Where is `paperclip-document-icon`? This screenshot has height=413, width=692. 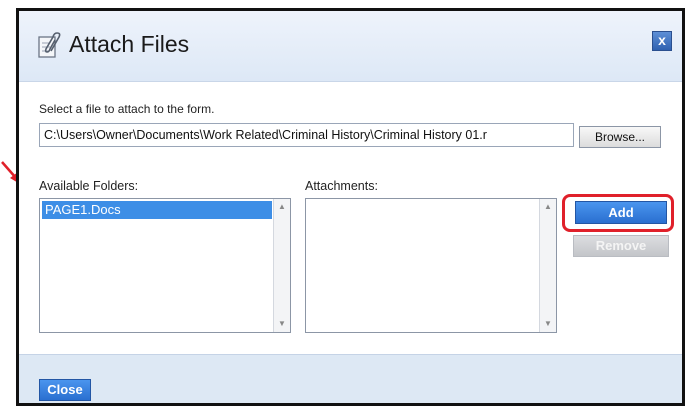
paperclip-document-icon is located at coordinates (49, 45).